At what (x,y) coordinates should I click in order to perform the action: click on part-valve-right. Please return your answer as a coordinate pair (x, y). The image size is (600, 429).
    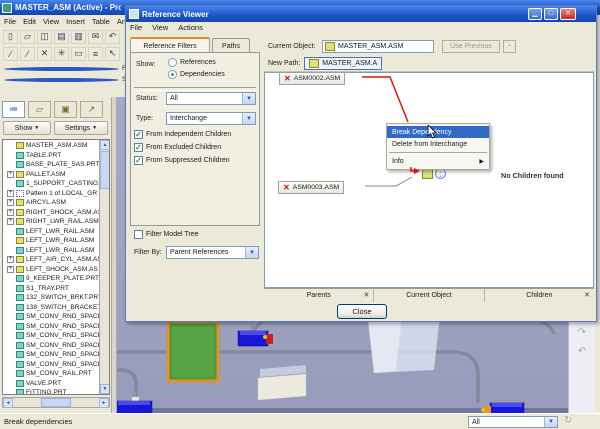
    Looking at the image, I should click on (503, 407).